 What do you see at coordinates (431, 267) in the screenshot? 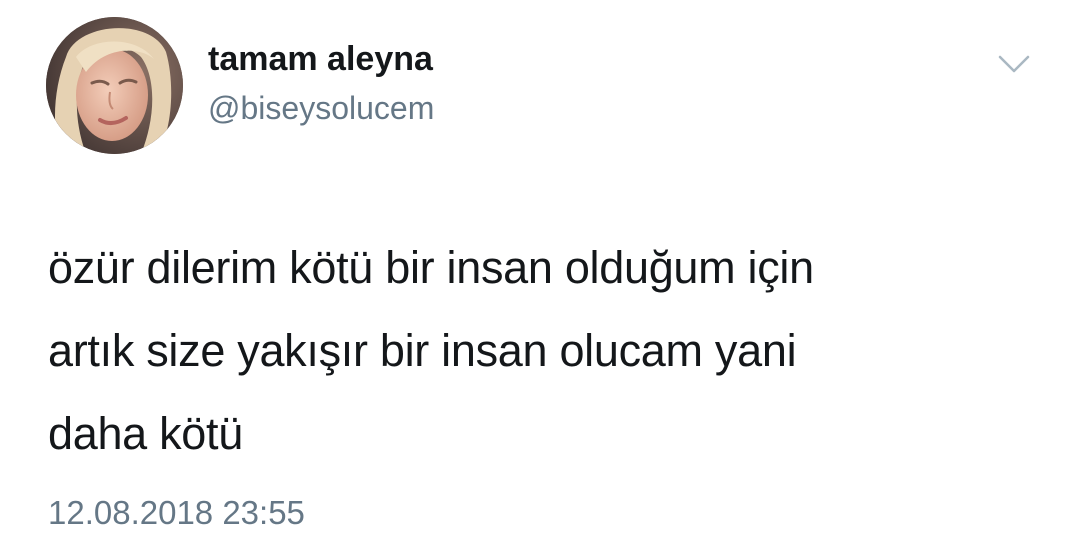
I see `tweet-text-line: özür dilerim kötü bir insan olduğum için` at bounding box center [431, 267].